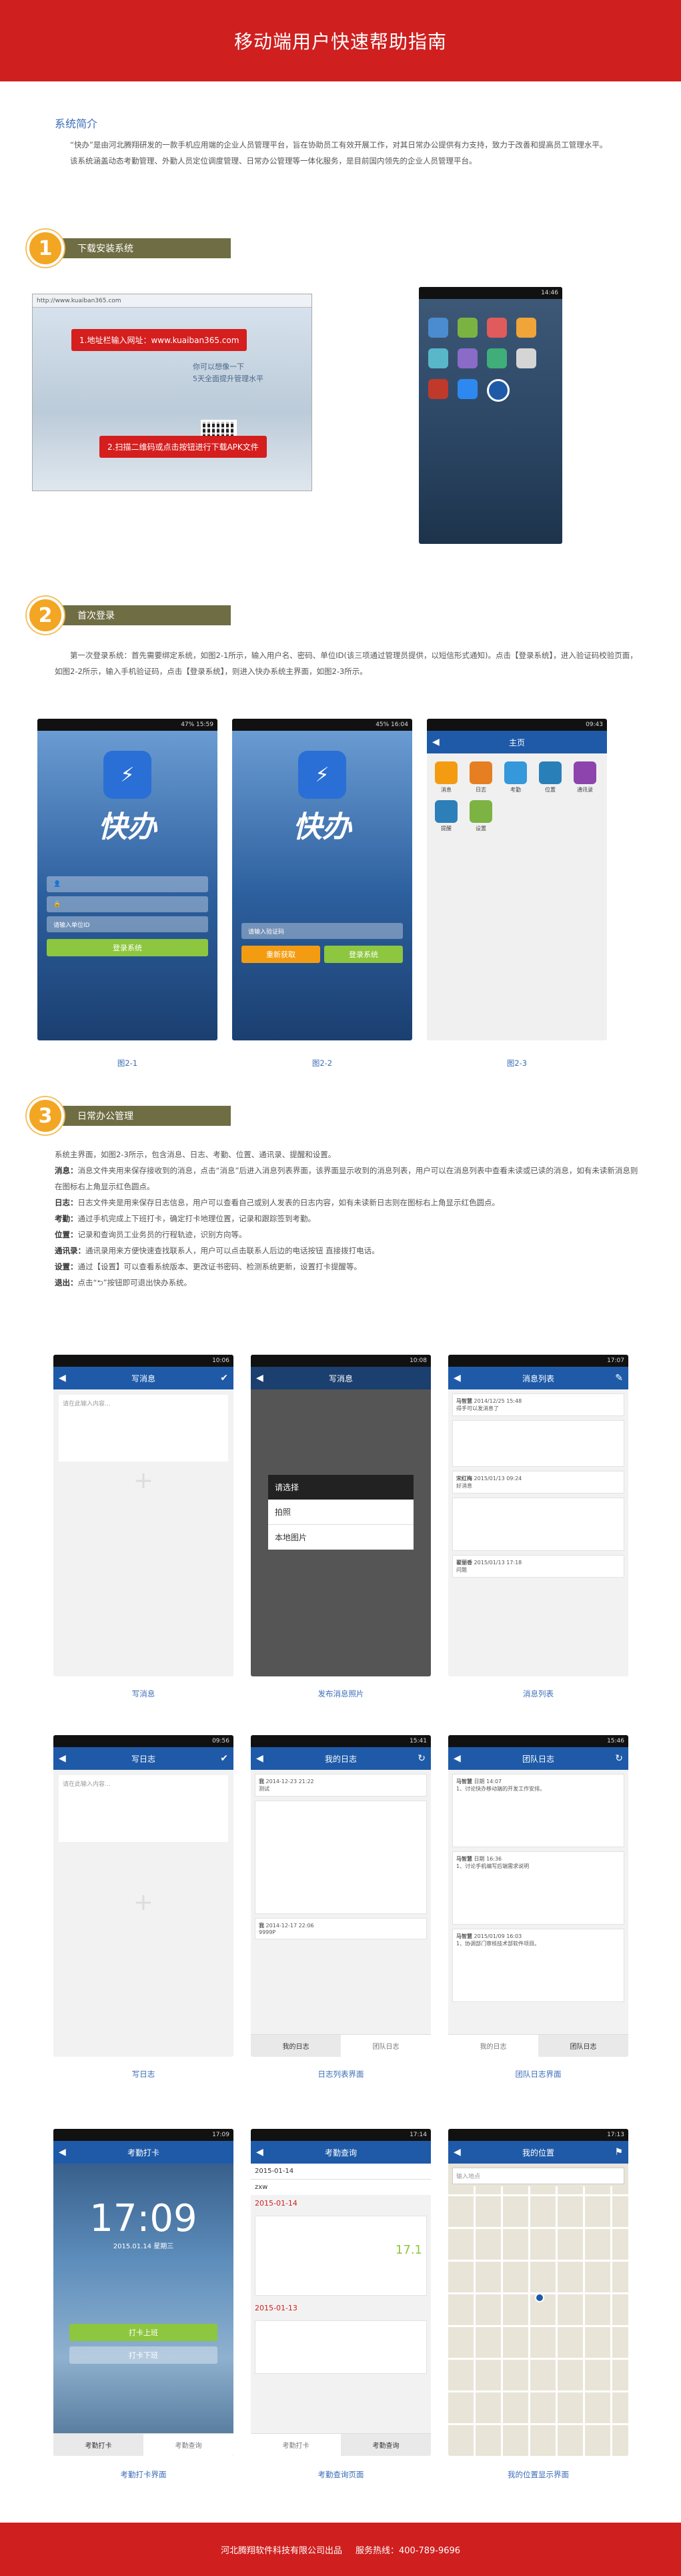  I want to click on screen-caption: 团队日志界面, so click(539, 2074).